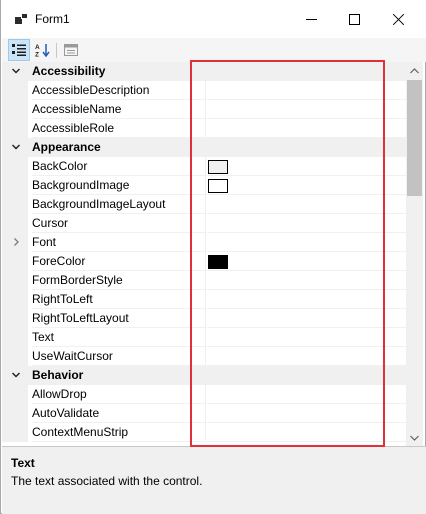 The width and height of the screenshot is (426, 514). What do you see at coordinates (213, 19) in the screenshot?
I see `title-bar: Form1` at bounding box center [213, 19].